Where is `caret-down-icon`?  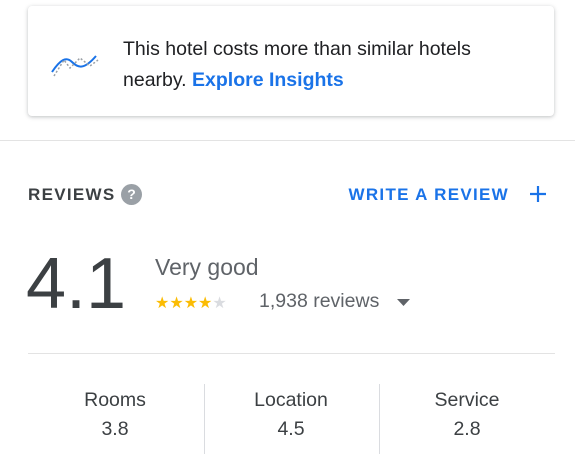 caret-down-icon is located at coordinates (403, 303).